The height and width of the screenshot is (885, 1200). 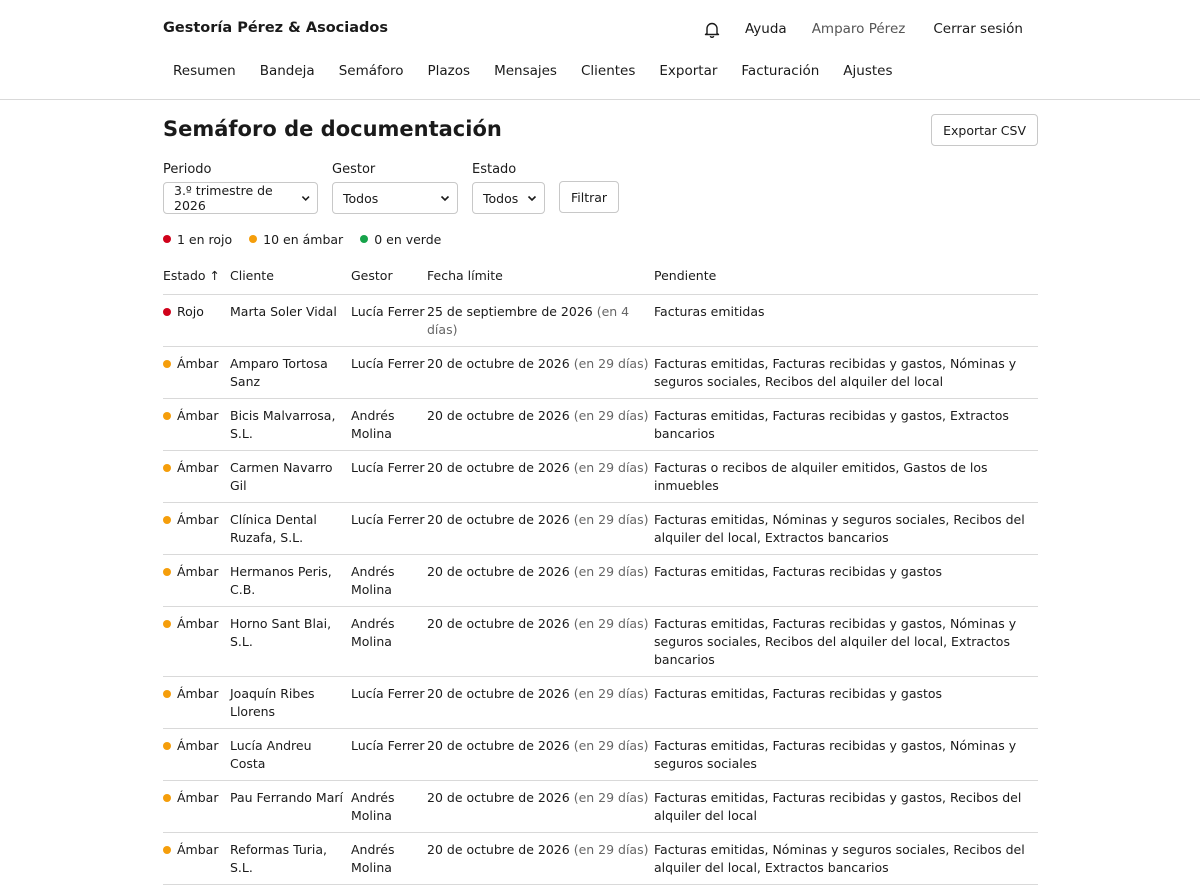 I want to click on cell-cliente: Lucía Andreu Costa, so click(x=290, y=754).